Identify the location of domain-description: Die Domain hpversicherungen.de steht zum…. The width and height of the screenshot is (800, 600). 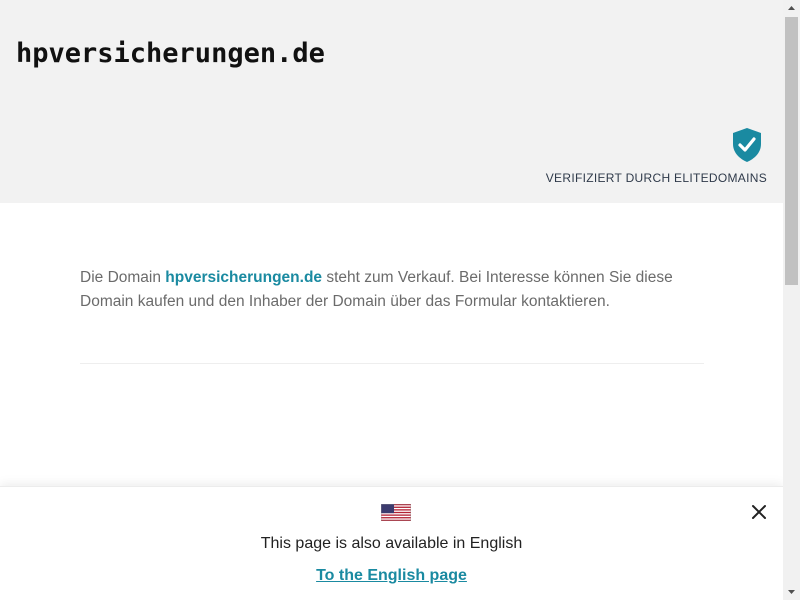
(392, 290).